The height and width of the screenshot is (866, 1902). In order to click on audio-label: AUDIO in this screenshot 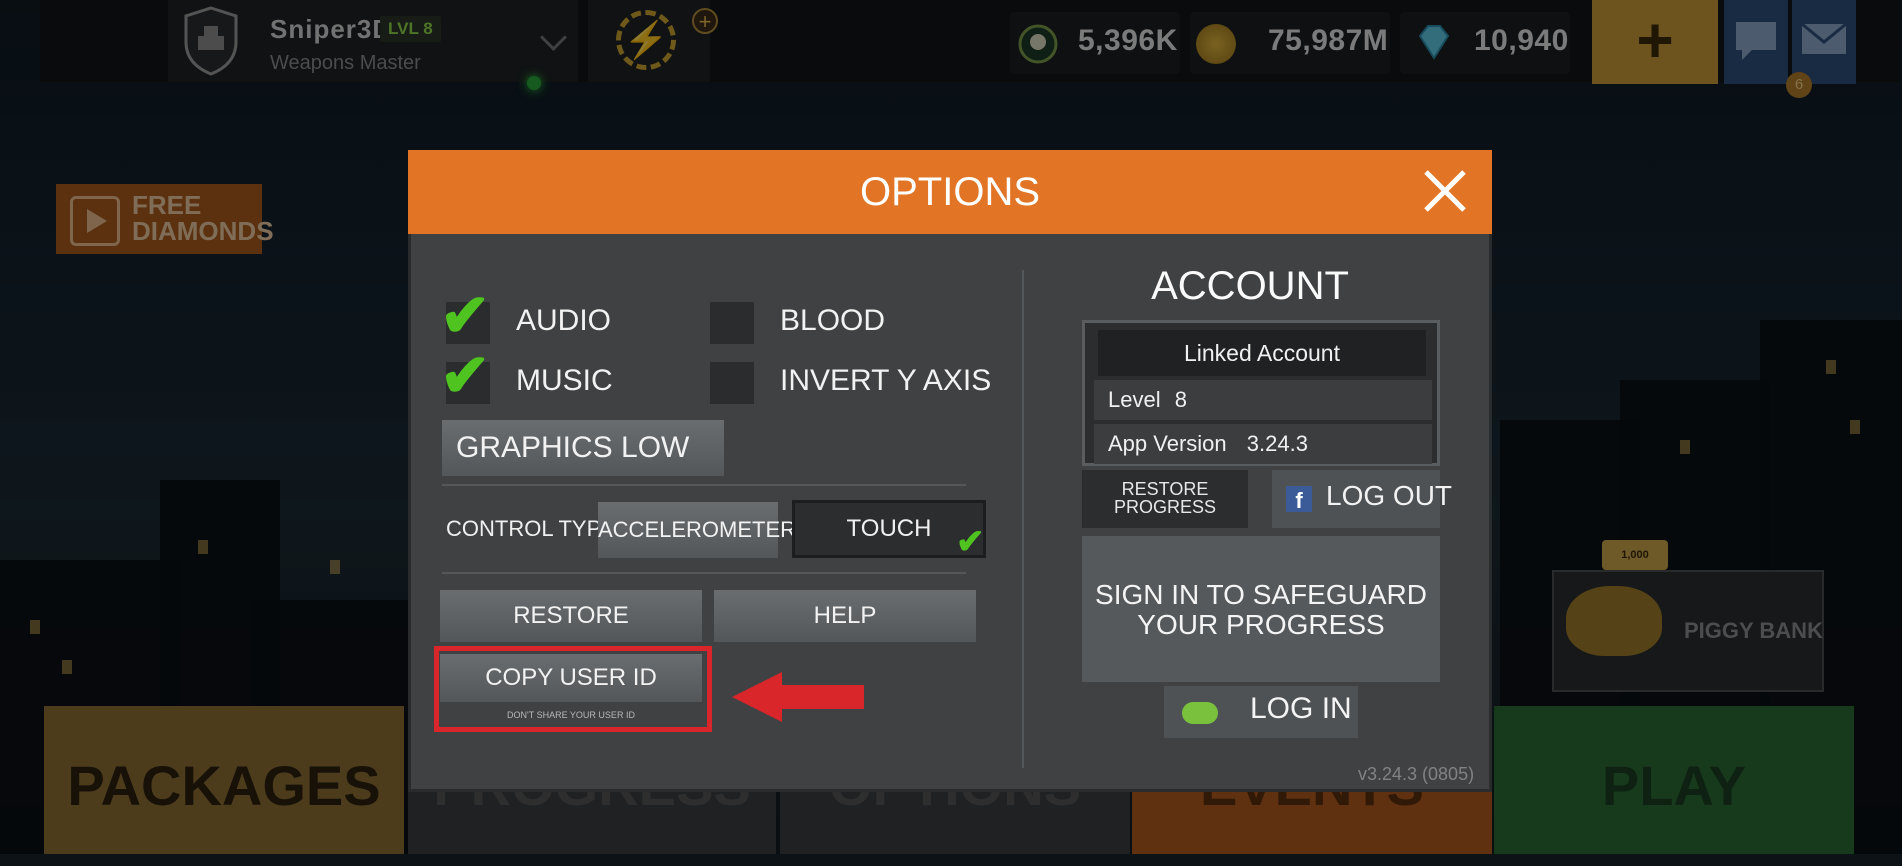, I will do `click(564, 320)`.